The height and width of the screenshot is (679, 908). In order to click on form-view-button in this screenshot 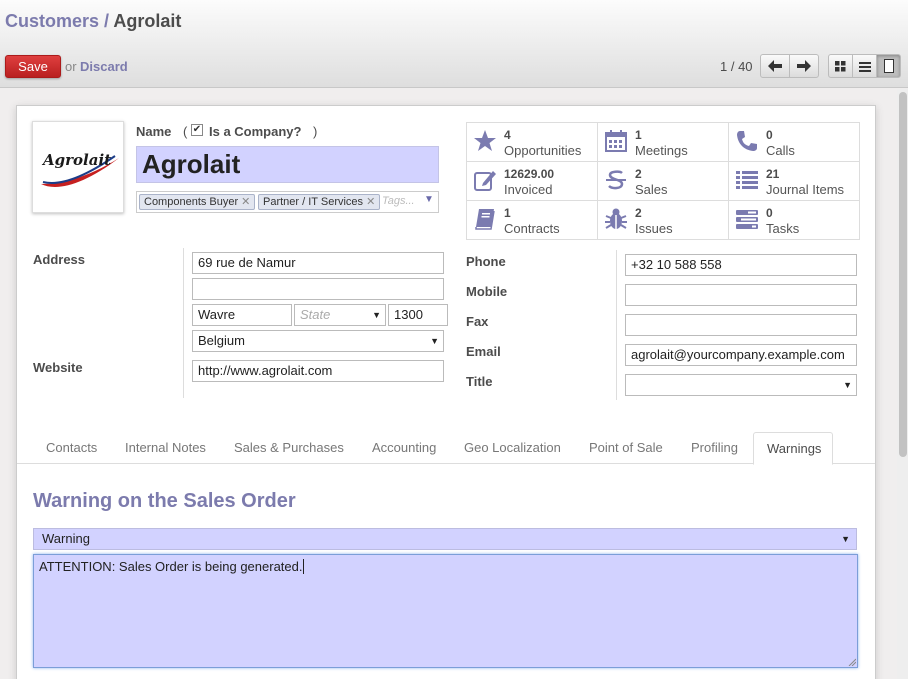, I will do `click(888, 66)`.